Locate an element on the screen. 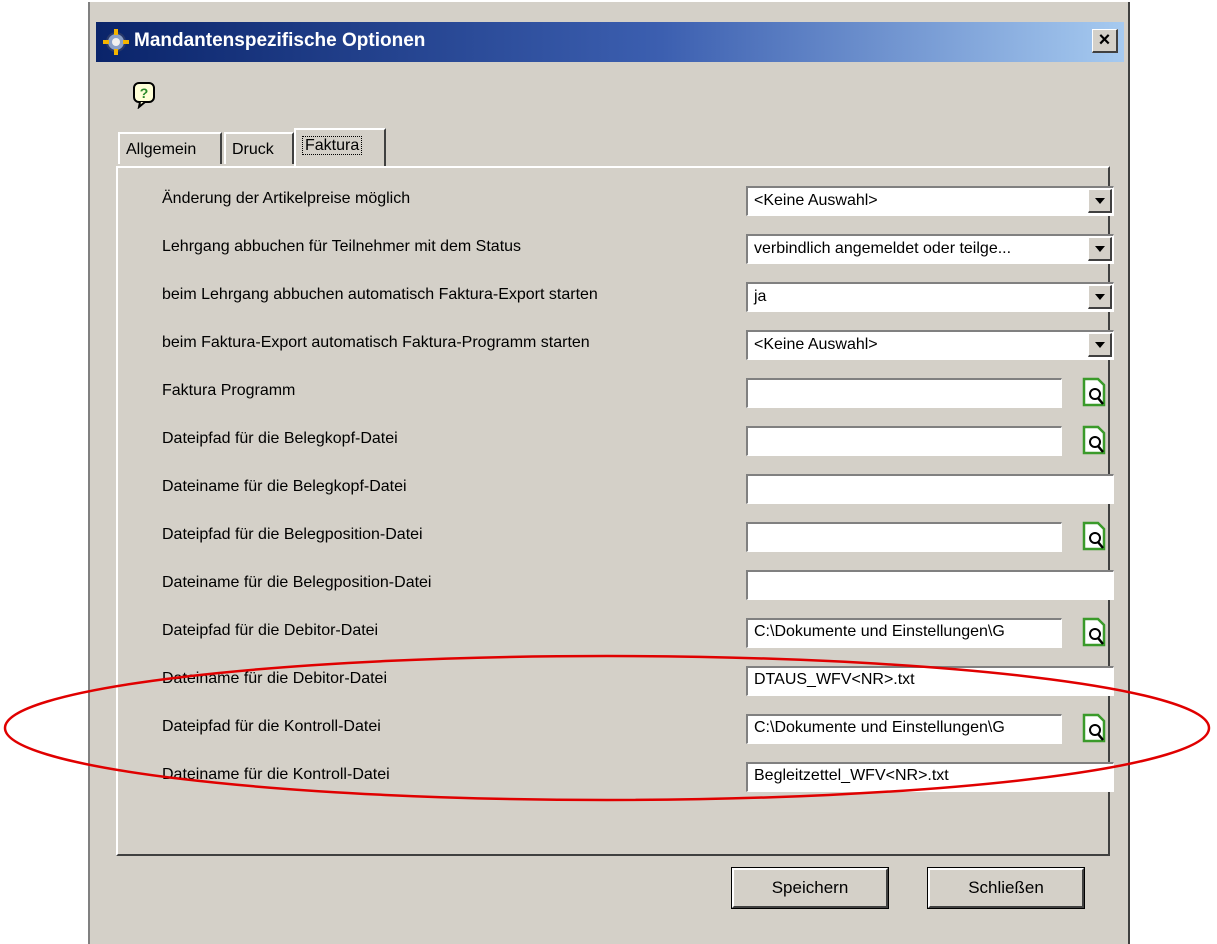 The width and height of the screenshot is (1217, 944). input-belegkopf-pfad is located at coordinates (904, 441).